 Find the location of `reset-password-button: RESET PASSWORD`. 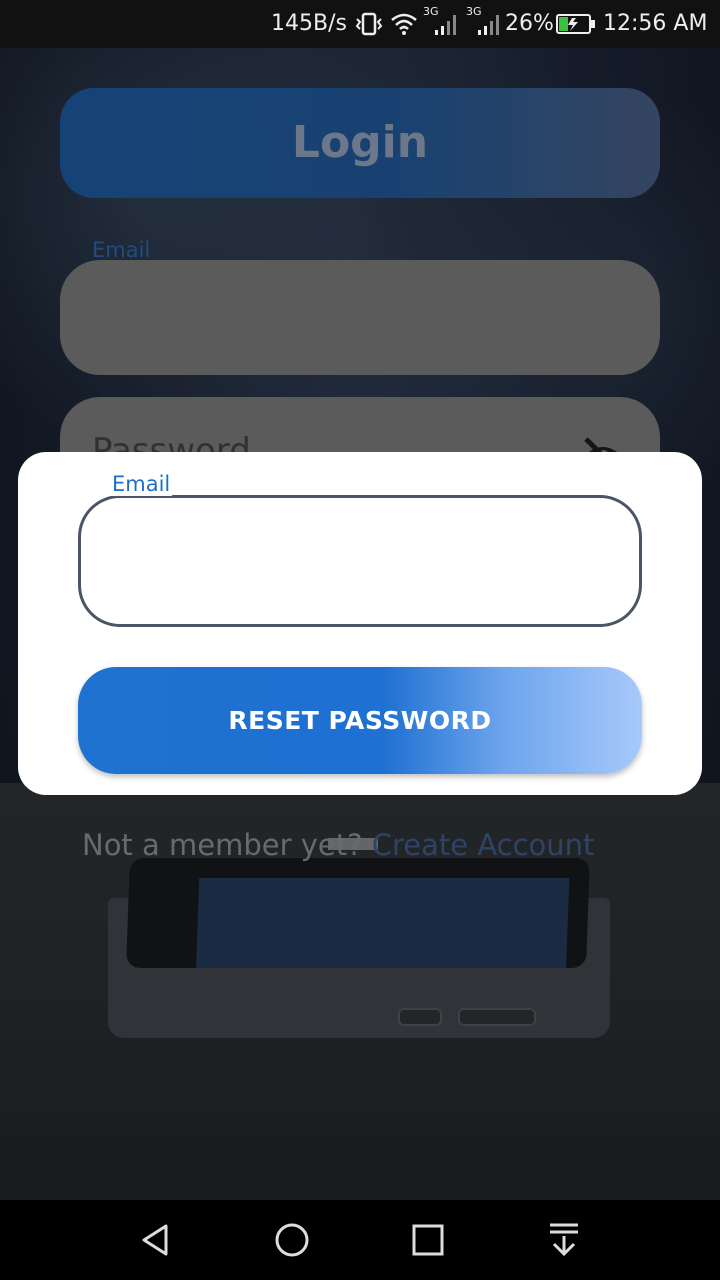

reset-password-button: RESET PASSWORD is located at coordinates (360, 720).